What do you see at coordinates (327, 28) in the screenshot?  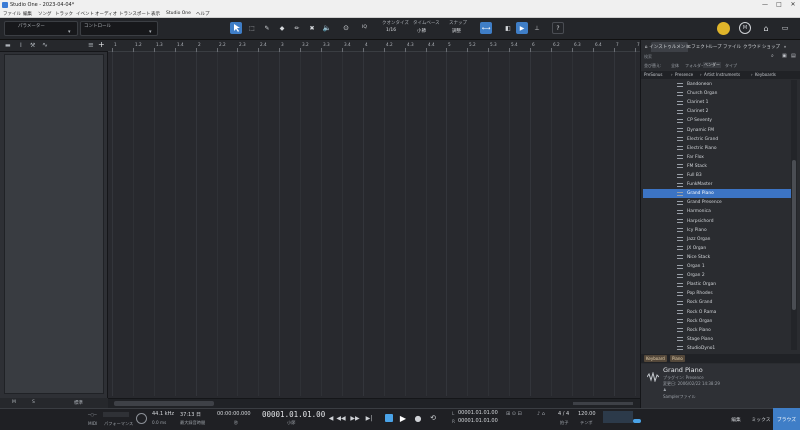 I see `listen-tool-button: 🔈` at bounding box center [327, 28].